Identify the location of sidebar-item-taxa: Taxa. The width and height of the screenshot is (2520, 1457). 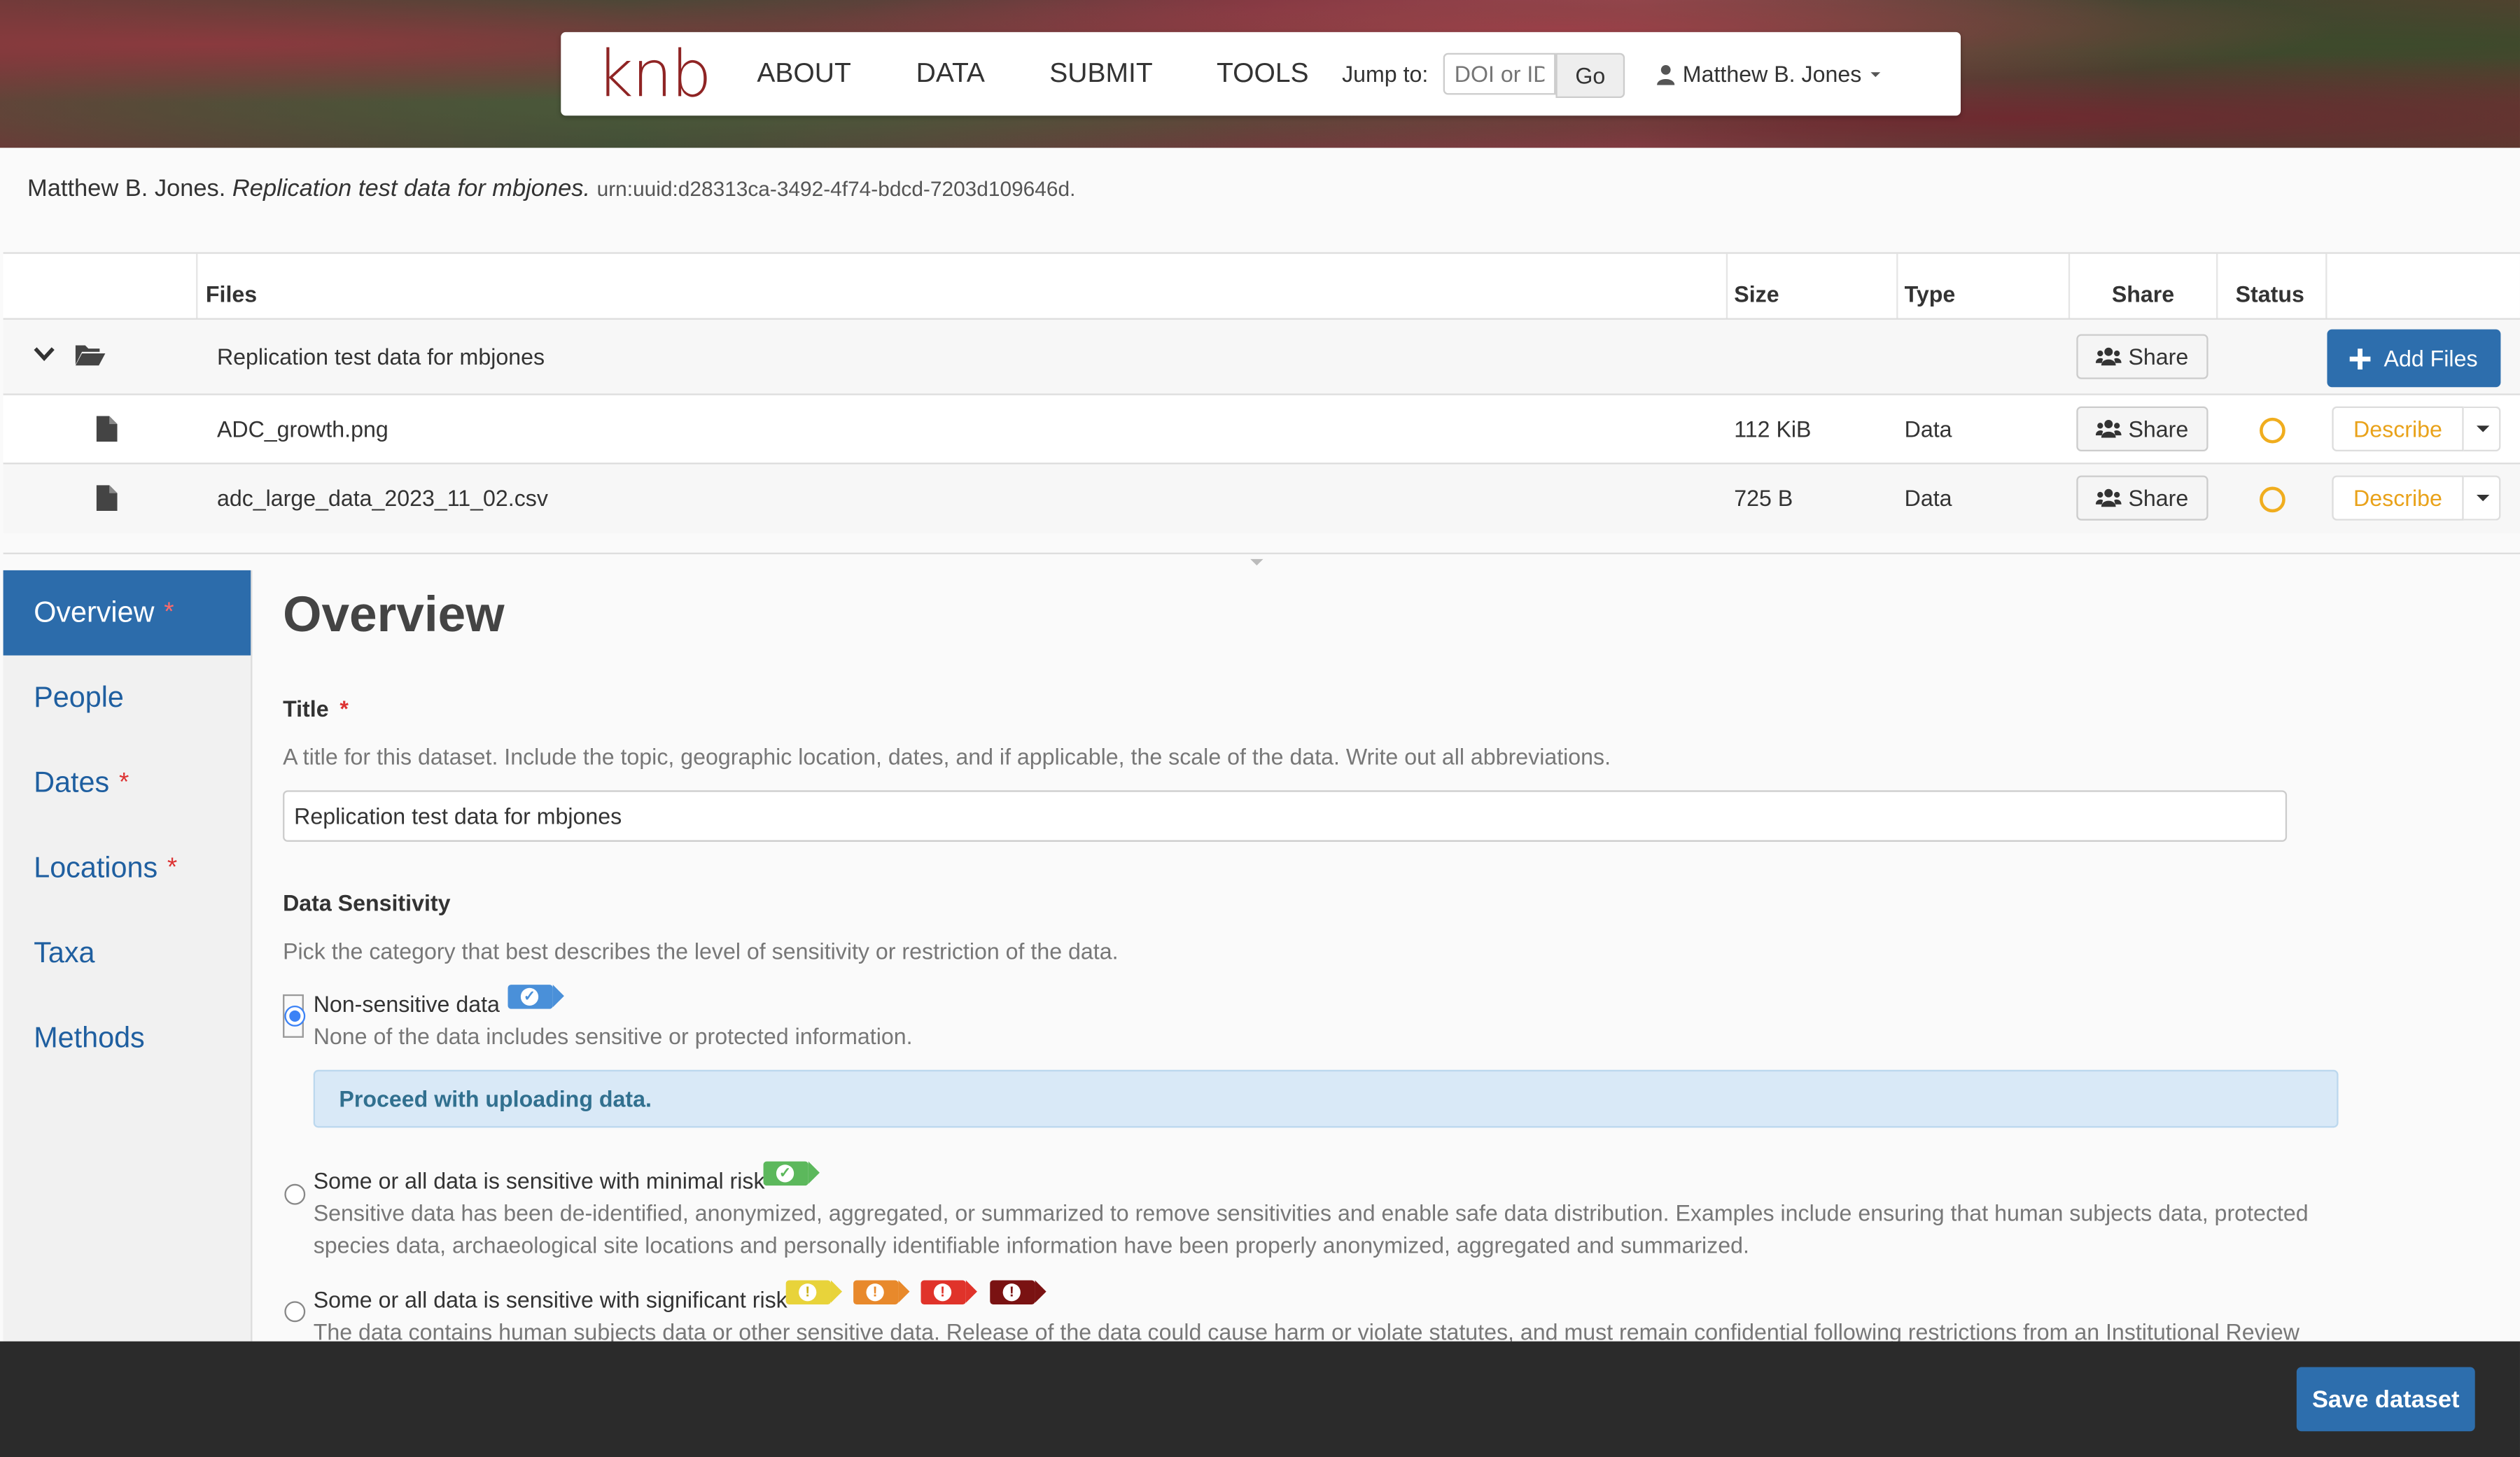
(127, 954).